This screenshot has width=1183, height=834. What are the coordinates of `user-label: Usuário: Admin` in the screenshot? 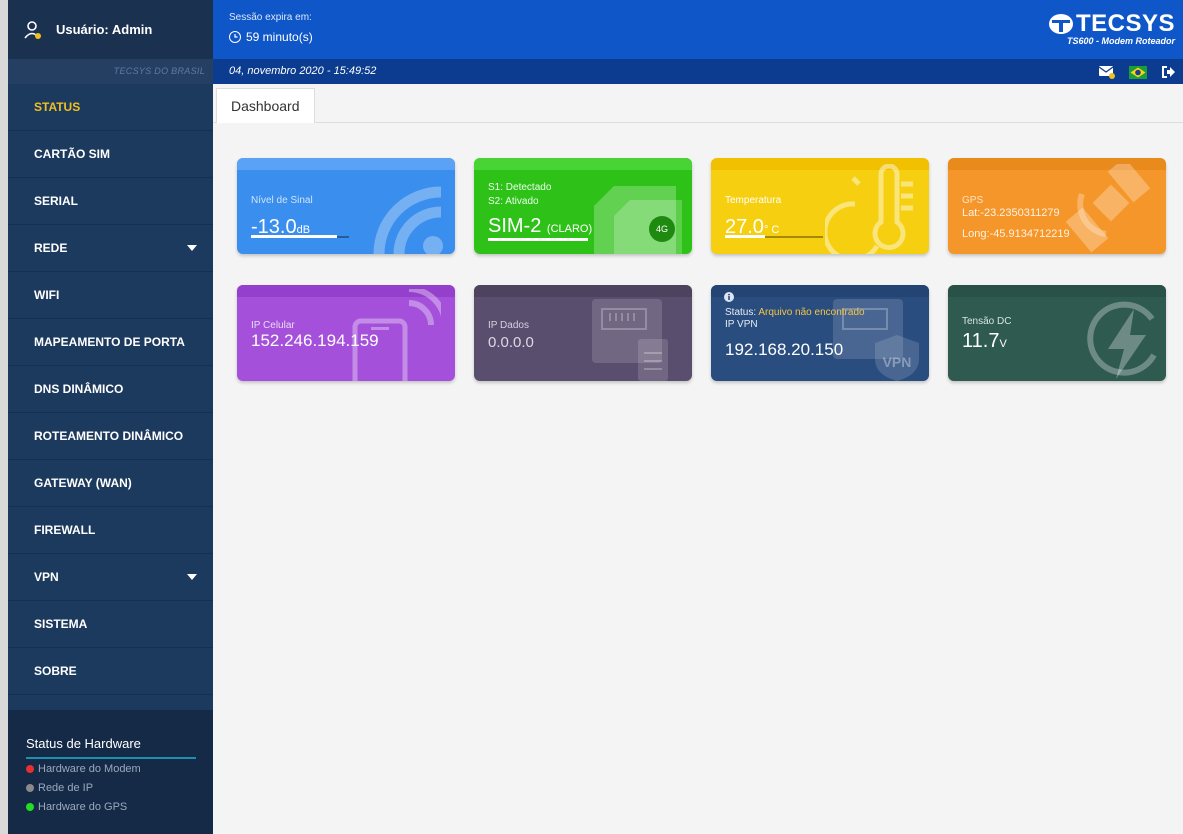 It's located at (104, 29).